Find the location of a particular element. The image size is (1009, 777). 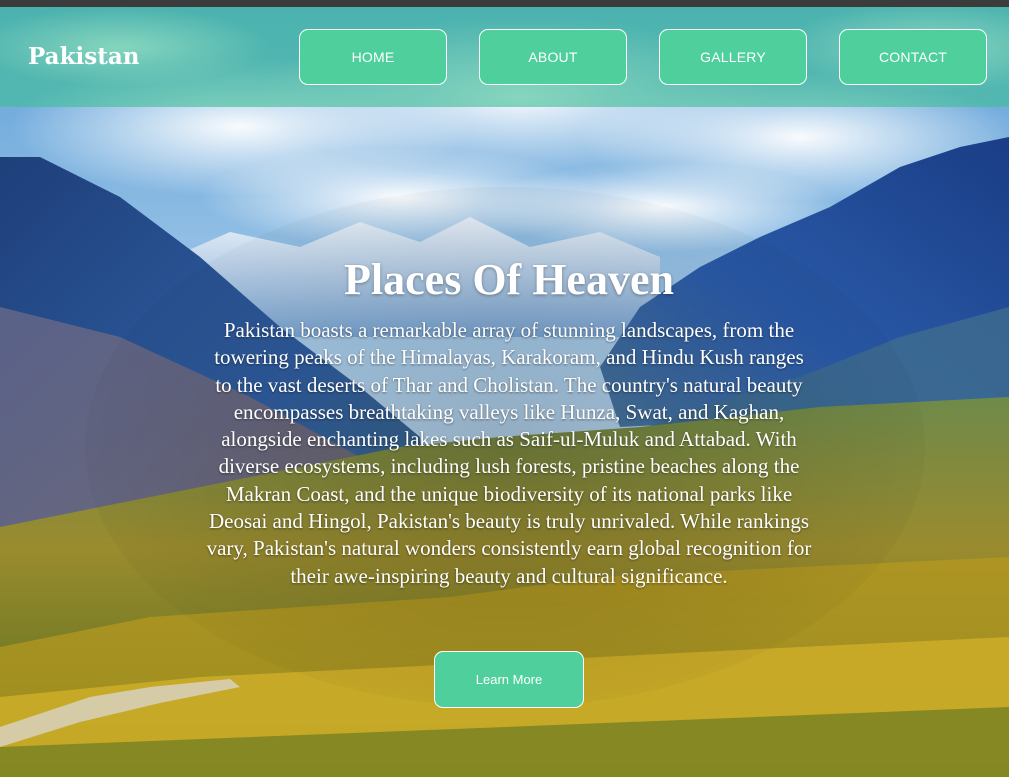

nav-contact-button: CONTACT is located at coordinates (913, 57).